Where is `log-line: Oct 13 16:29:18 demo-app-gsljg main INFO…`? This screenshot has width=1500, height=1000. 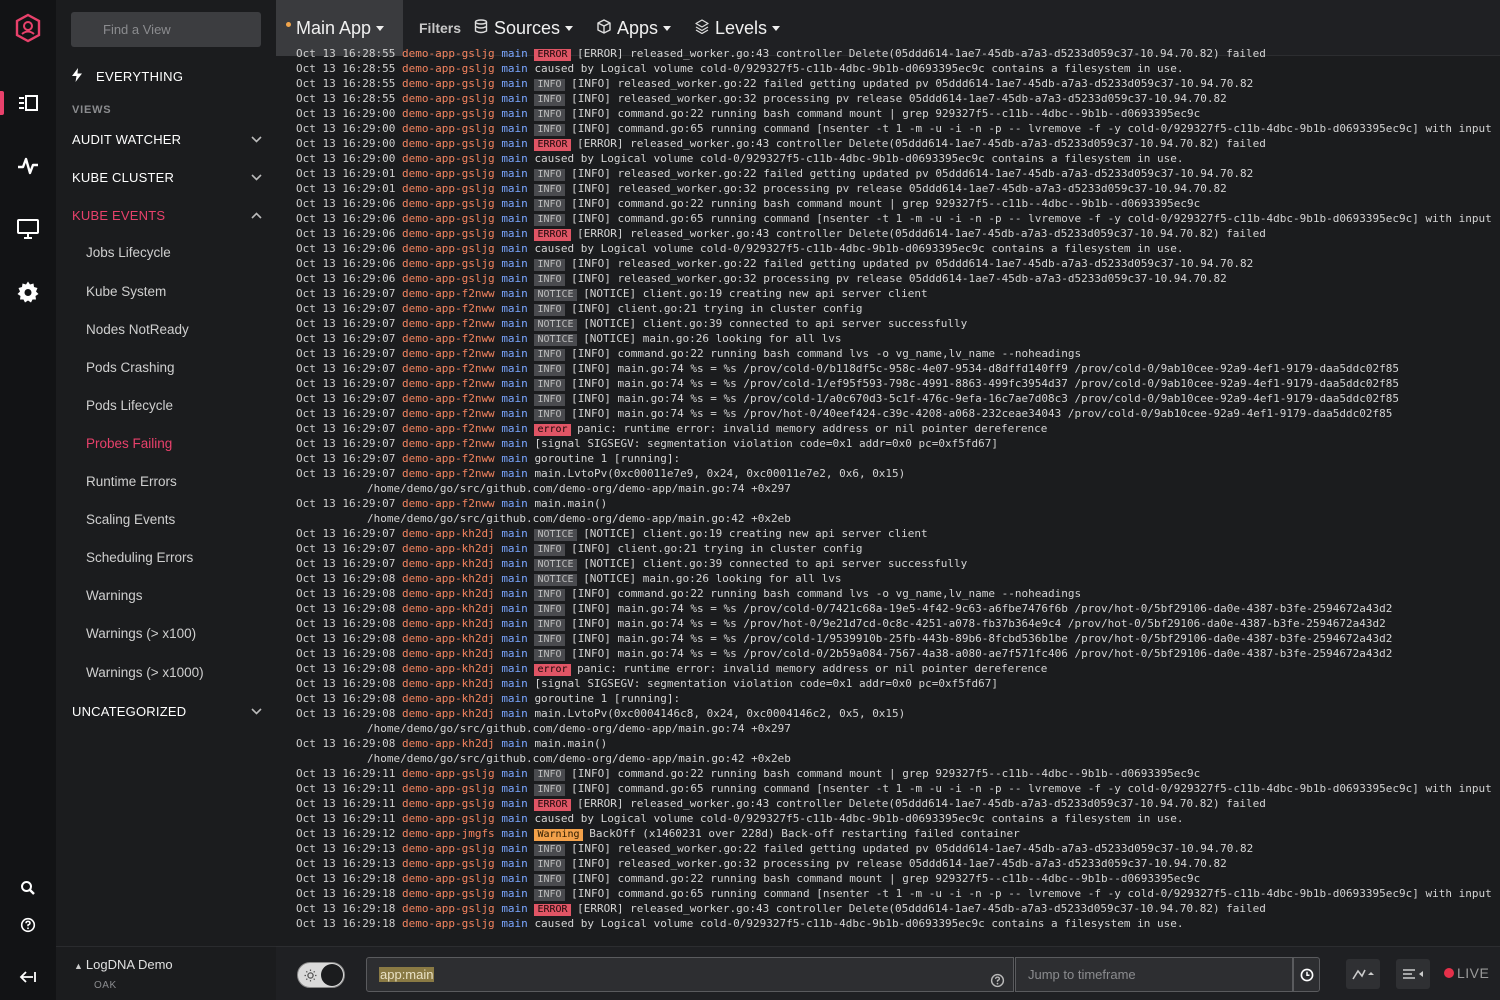
log-line: Oct 13 16:29:18 demo-app-gsljg main INFO… is located at coordinates (896, 878).